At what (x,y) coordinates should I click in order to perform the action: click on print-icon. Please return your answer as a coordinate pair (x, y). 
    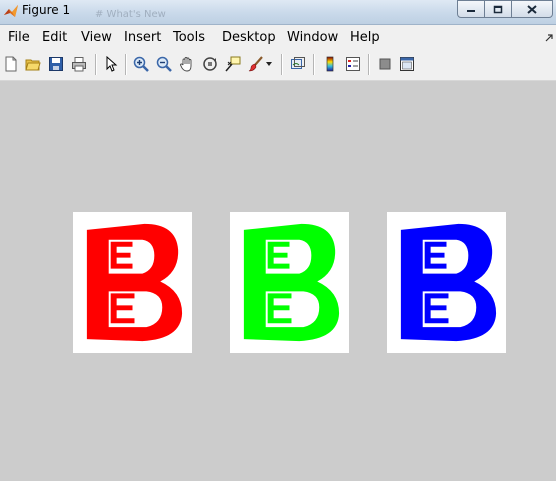
    Looking at the image, I should click on (79, 64).